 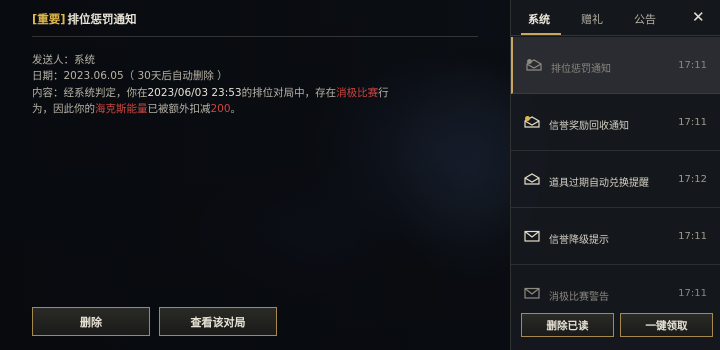 What do you see at coordinates (615, 285) in the screenshot?
I see `mail-list-item: 消极比赛警告 17:11` at bounding box center [615, 285].